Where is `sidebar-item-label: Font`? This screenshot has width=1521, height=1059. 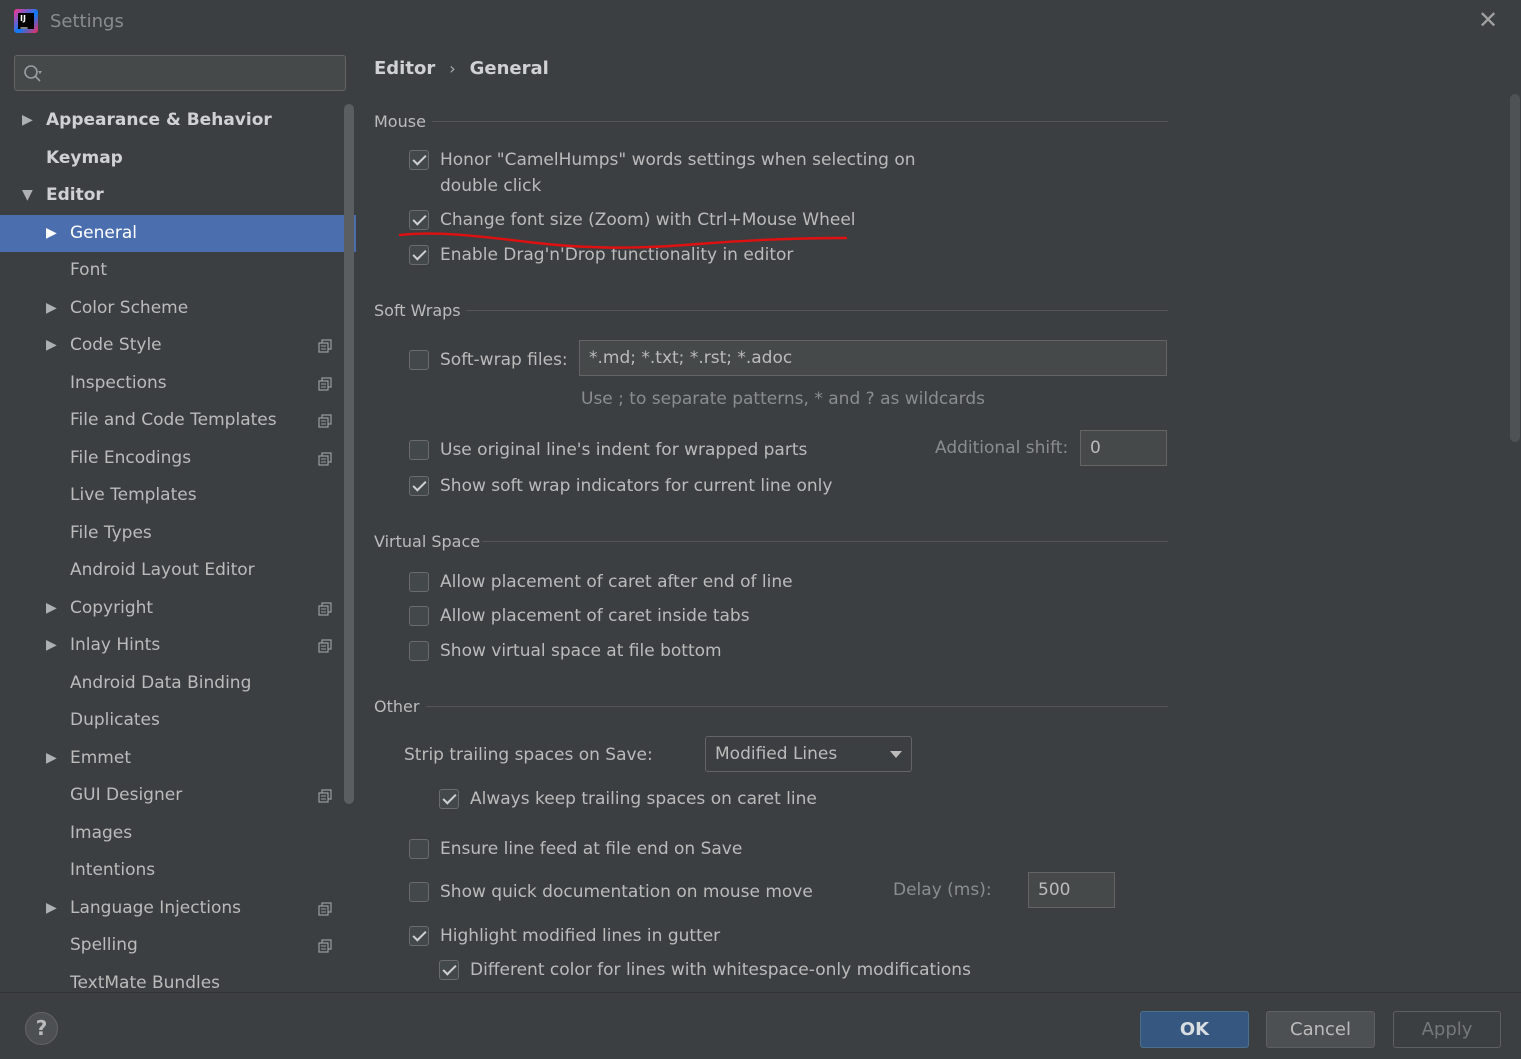 sidebar-item-label: Font is located at coordinates (89, 270).